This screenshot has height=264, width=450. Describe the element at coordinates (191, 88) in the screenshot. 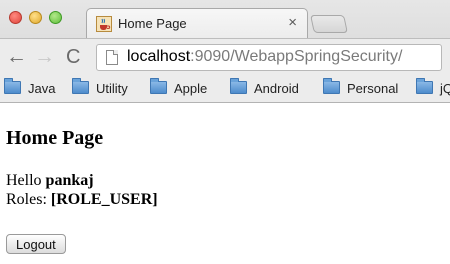

I see `bookmark-label: Apple` at that location.